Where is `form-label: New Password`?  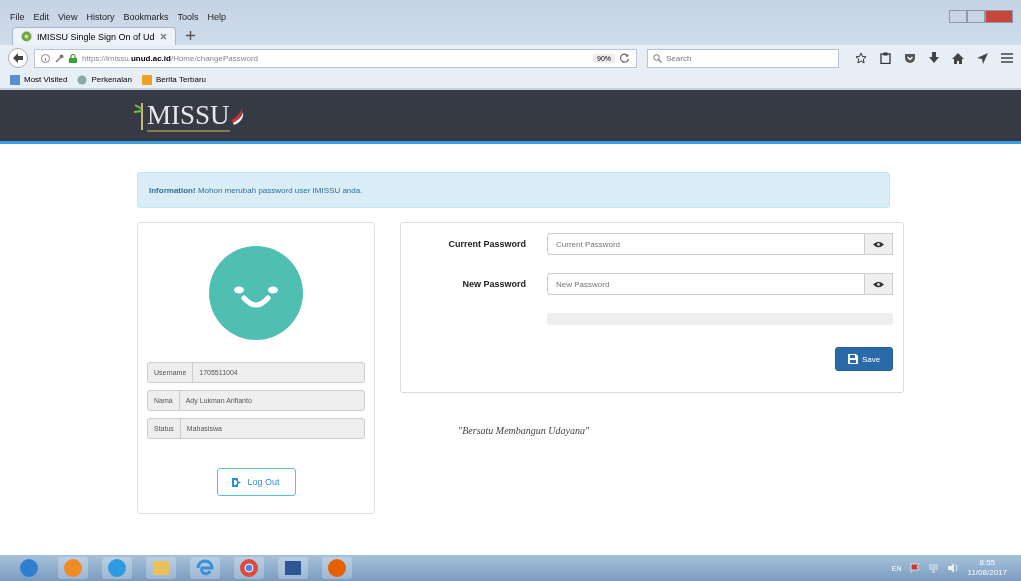 form-label: New Password is located at coordinates (494, 284).